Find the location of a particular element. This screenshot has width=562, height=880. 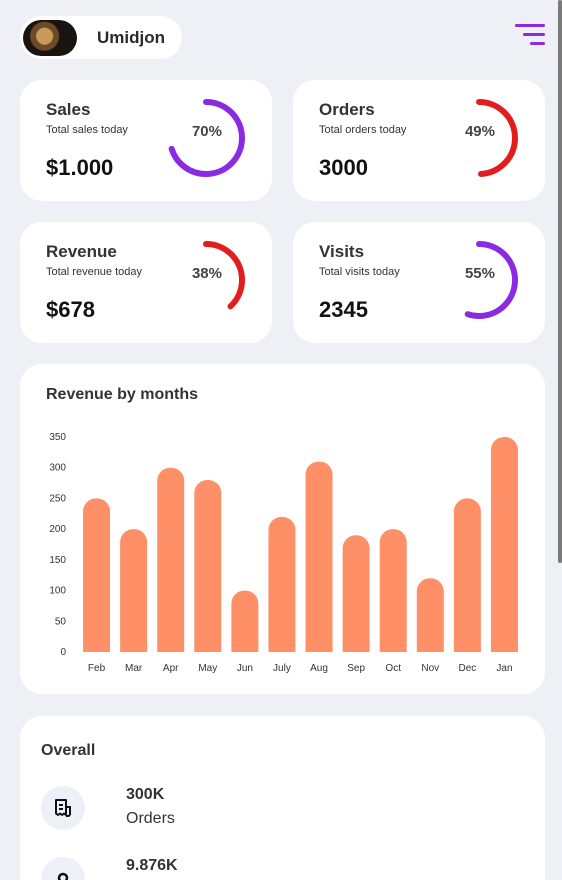

x-tick-label: May is located at coordinates (207, 668).